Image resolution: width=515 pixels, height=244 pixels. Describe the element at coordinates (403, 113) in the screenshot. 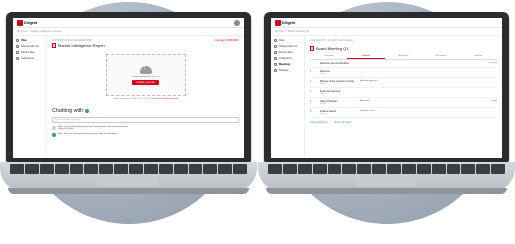

I see `agenda-row: 5 Finance Report 10 min Pending review` at that location.